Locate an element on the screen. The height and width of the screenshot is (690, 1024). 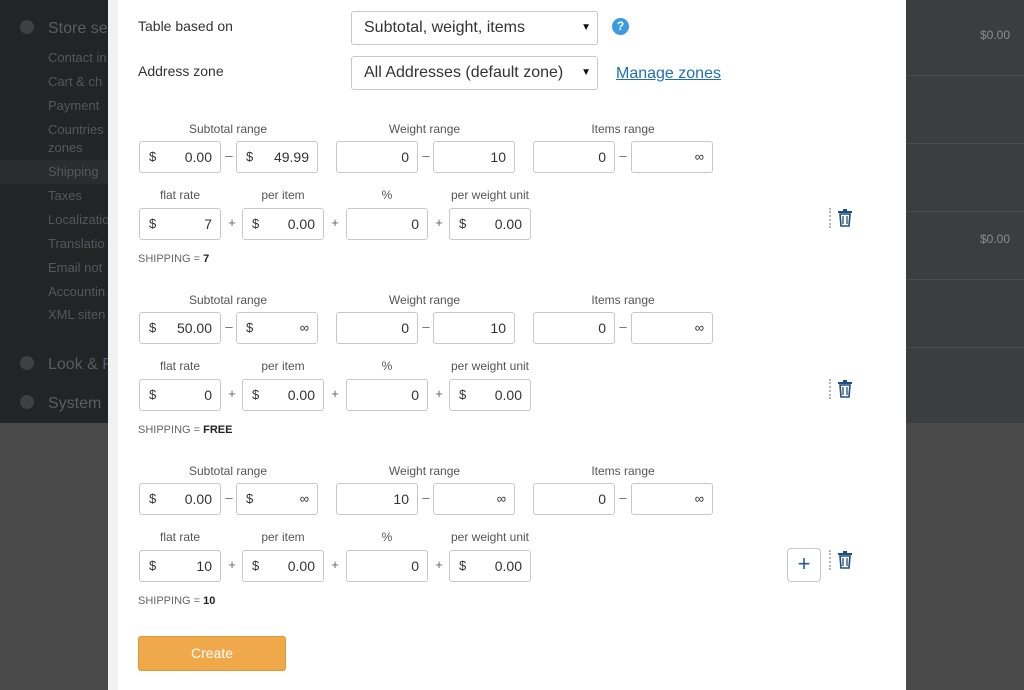
subtotal-from-input-value: 50.00 is located at coordinates (194, 328).